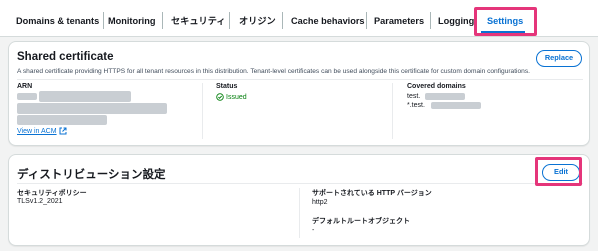  Describe the element at coordinates (131, 21) in the screenshot. I see `tab-monitoring: Monitoring` at that location.